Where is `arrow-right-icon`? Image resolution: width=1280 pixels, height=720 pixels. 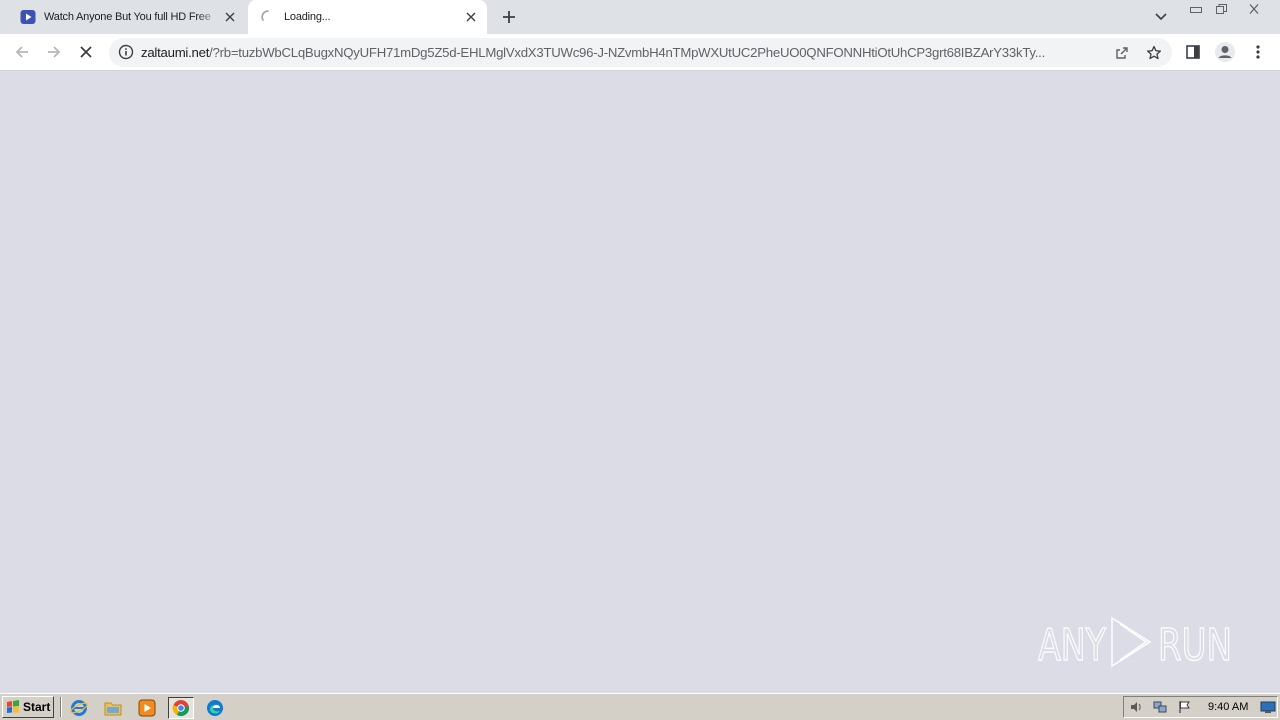 arrow-right-icon is located at coordinates (54, 52).